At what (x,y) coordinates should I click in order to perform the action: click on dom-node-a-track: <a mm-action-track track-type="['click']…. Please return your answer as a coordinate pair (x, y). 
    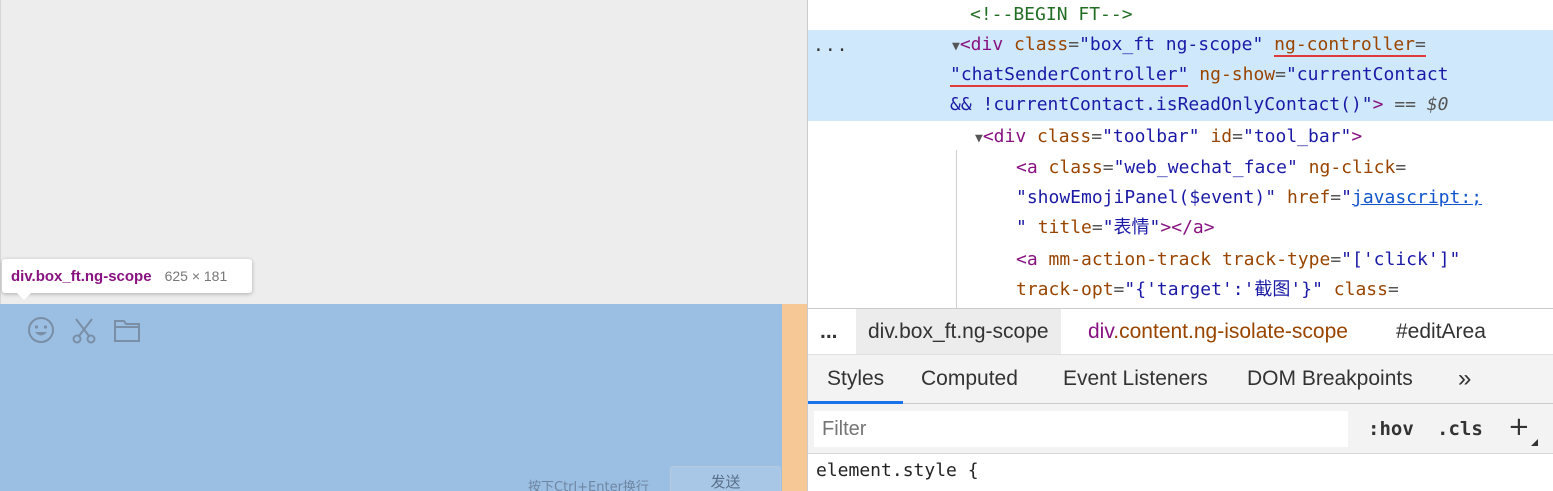
    Looking at the image, I should click on (1238, 260).